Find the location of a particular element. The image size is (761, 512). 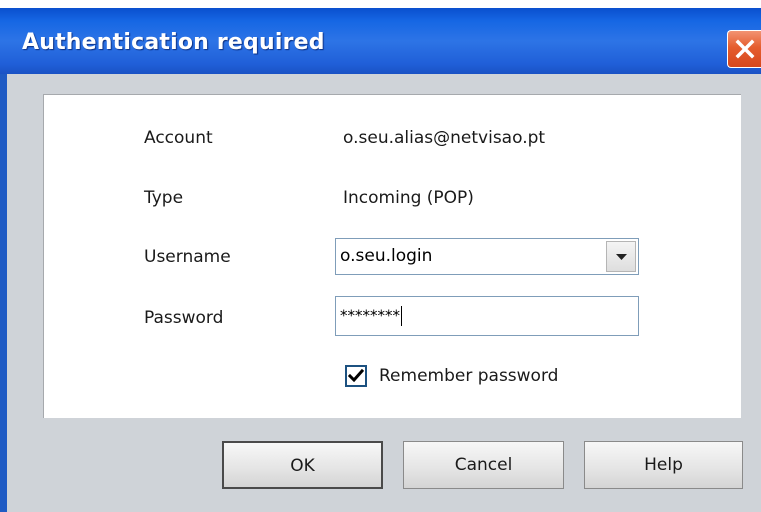

cancel-button: Cancel is located at coordinates (483, 465).